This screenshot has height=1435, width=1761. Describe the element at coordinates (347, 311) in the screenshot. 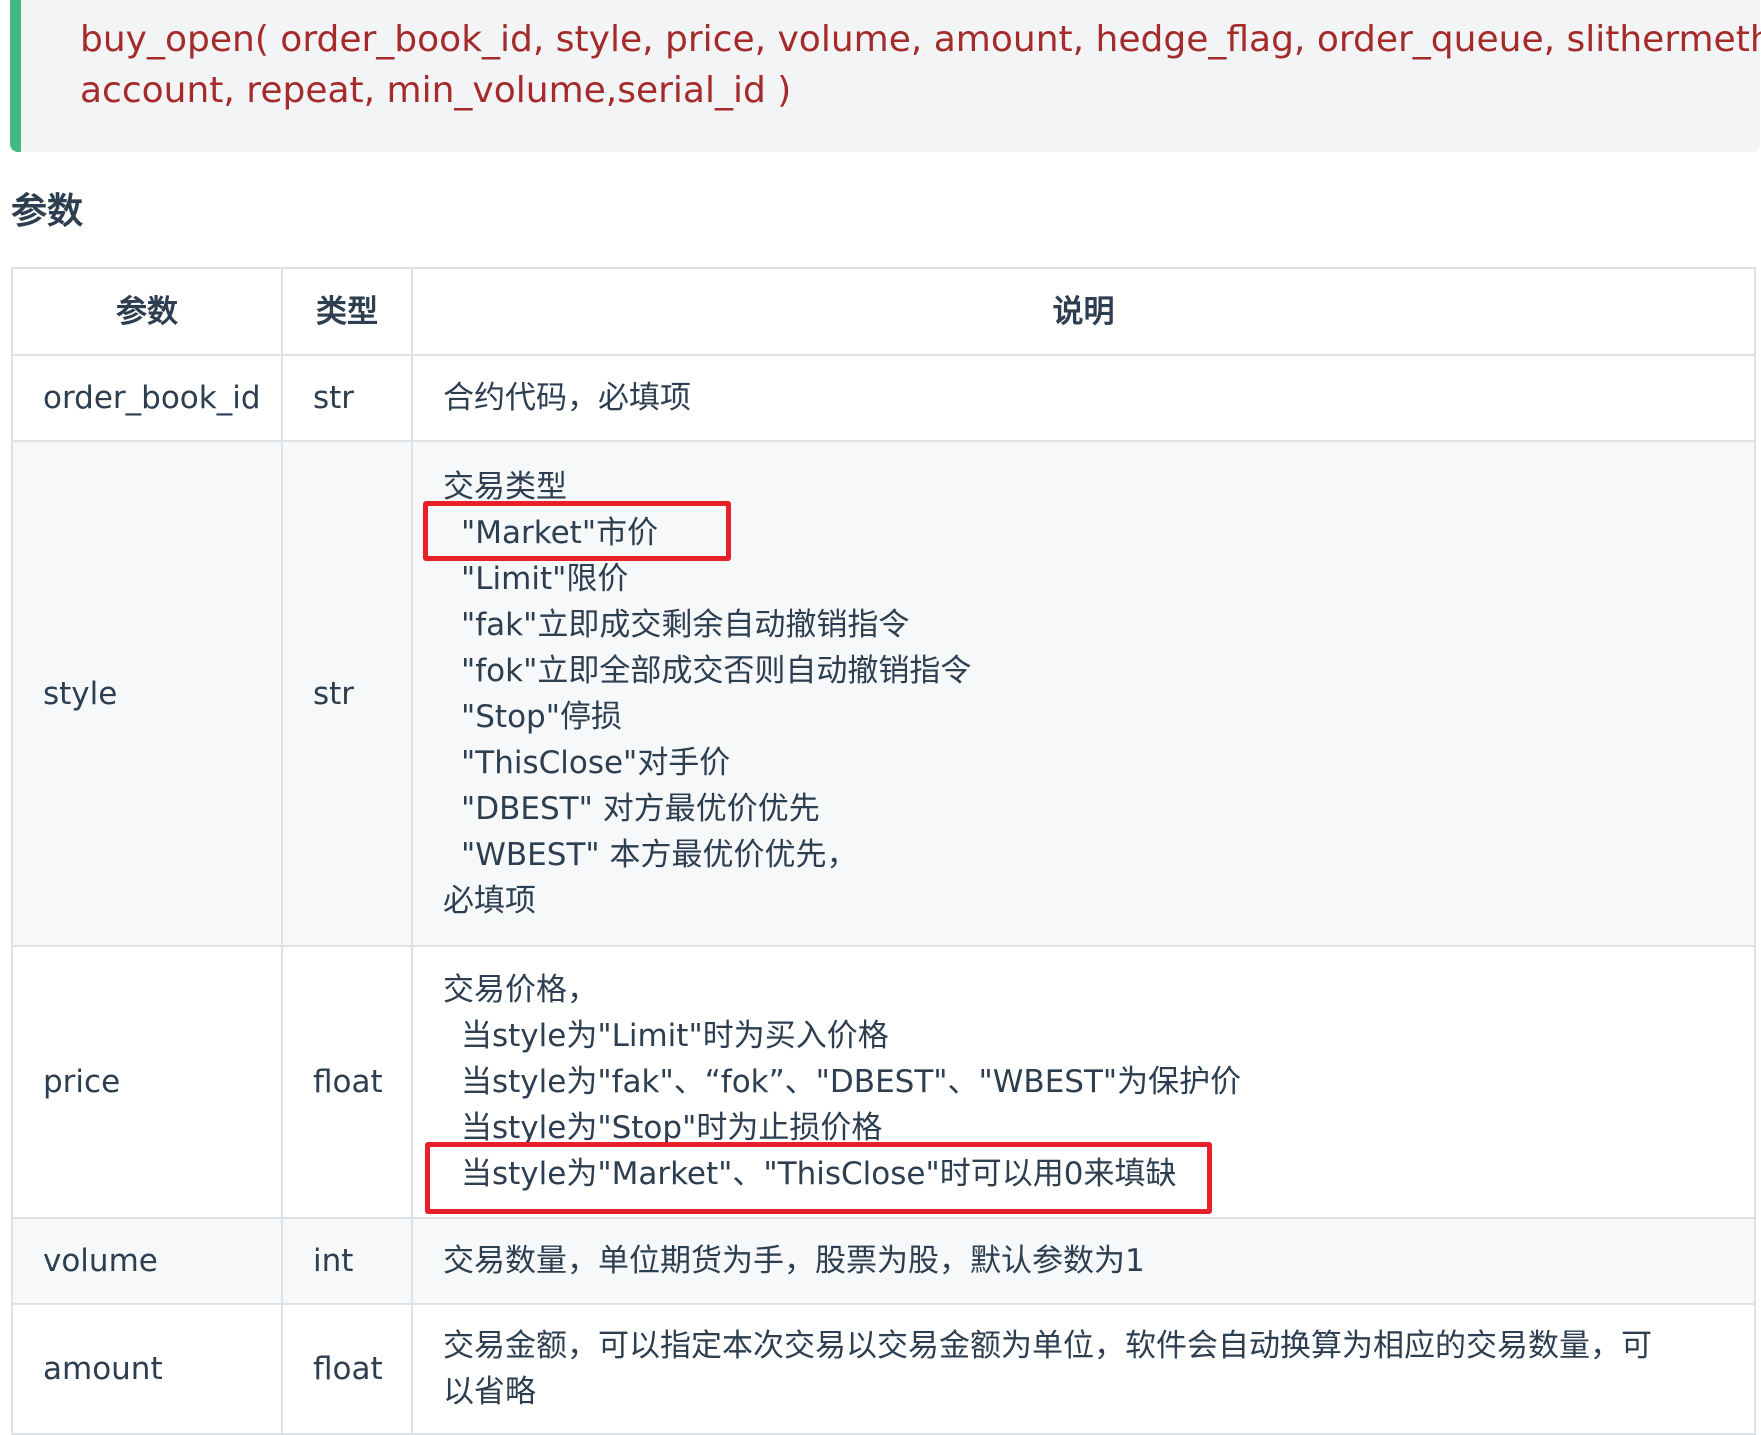

I see `header-type: 类型` at that location.